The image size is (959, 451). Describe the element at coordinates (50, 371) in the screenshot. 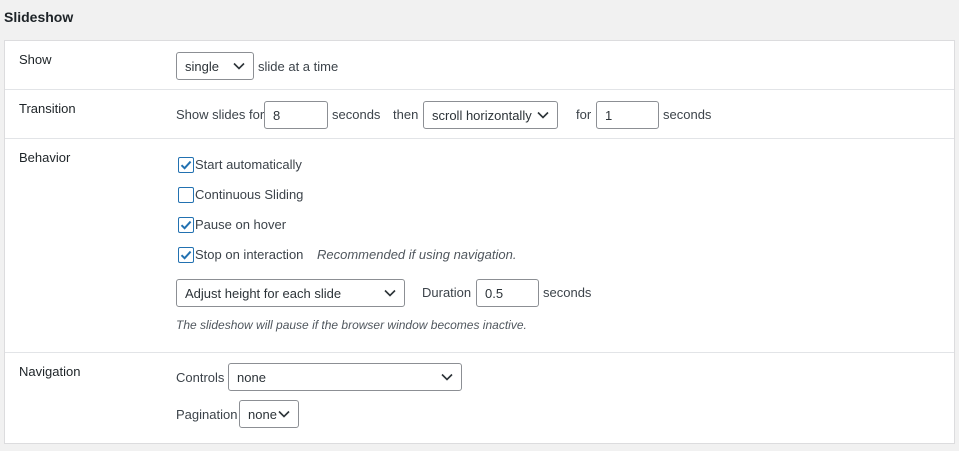

I see `navigation-label: Navigation` at that location.